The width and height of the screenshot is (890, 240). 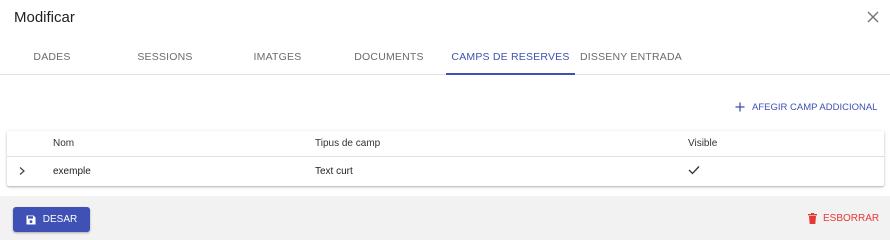 I want to click on save-button: DESAR, so click(x=51, y=219).